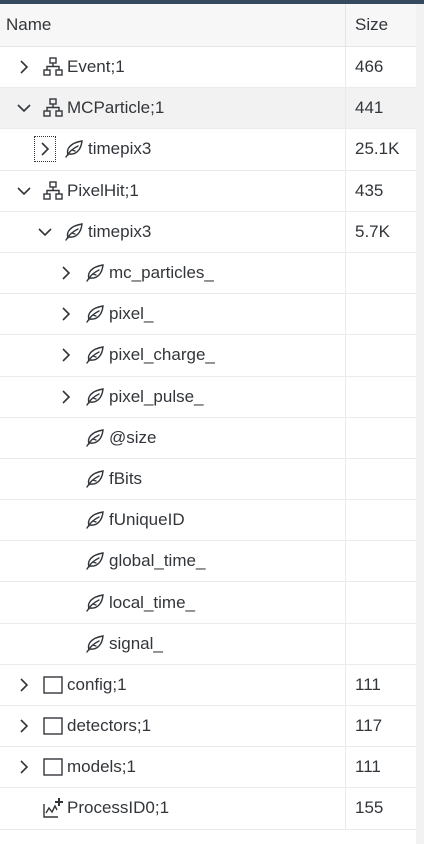 The width and height of the screenshot is (424, 844). I want to click on tree-row-mcparticle-1: MCParticle;1 441, so click(208, 109).